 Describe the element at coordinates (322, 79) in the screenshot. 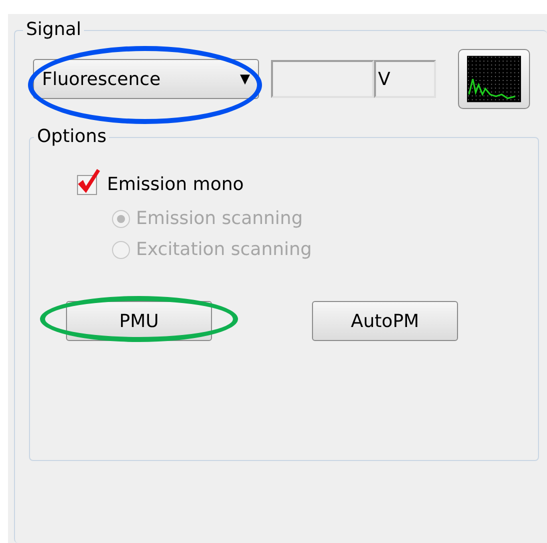

I see `value-field` at that location.